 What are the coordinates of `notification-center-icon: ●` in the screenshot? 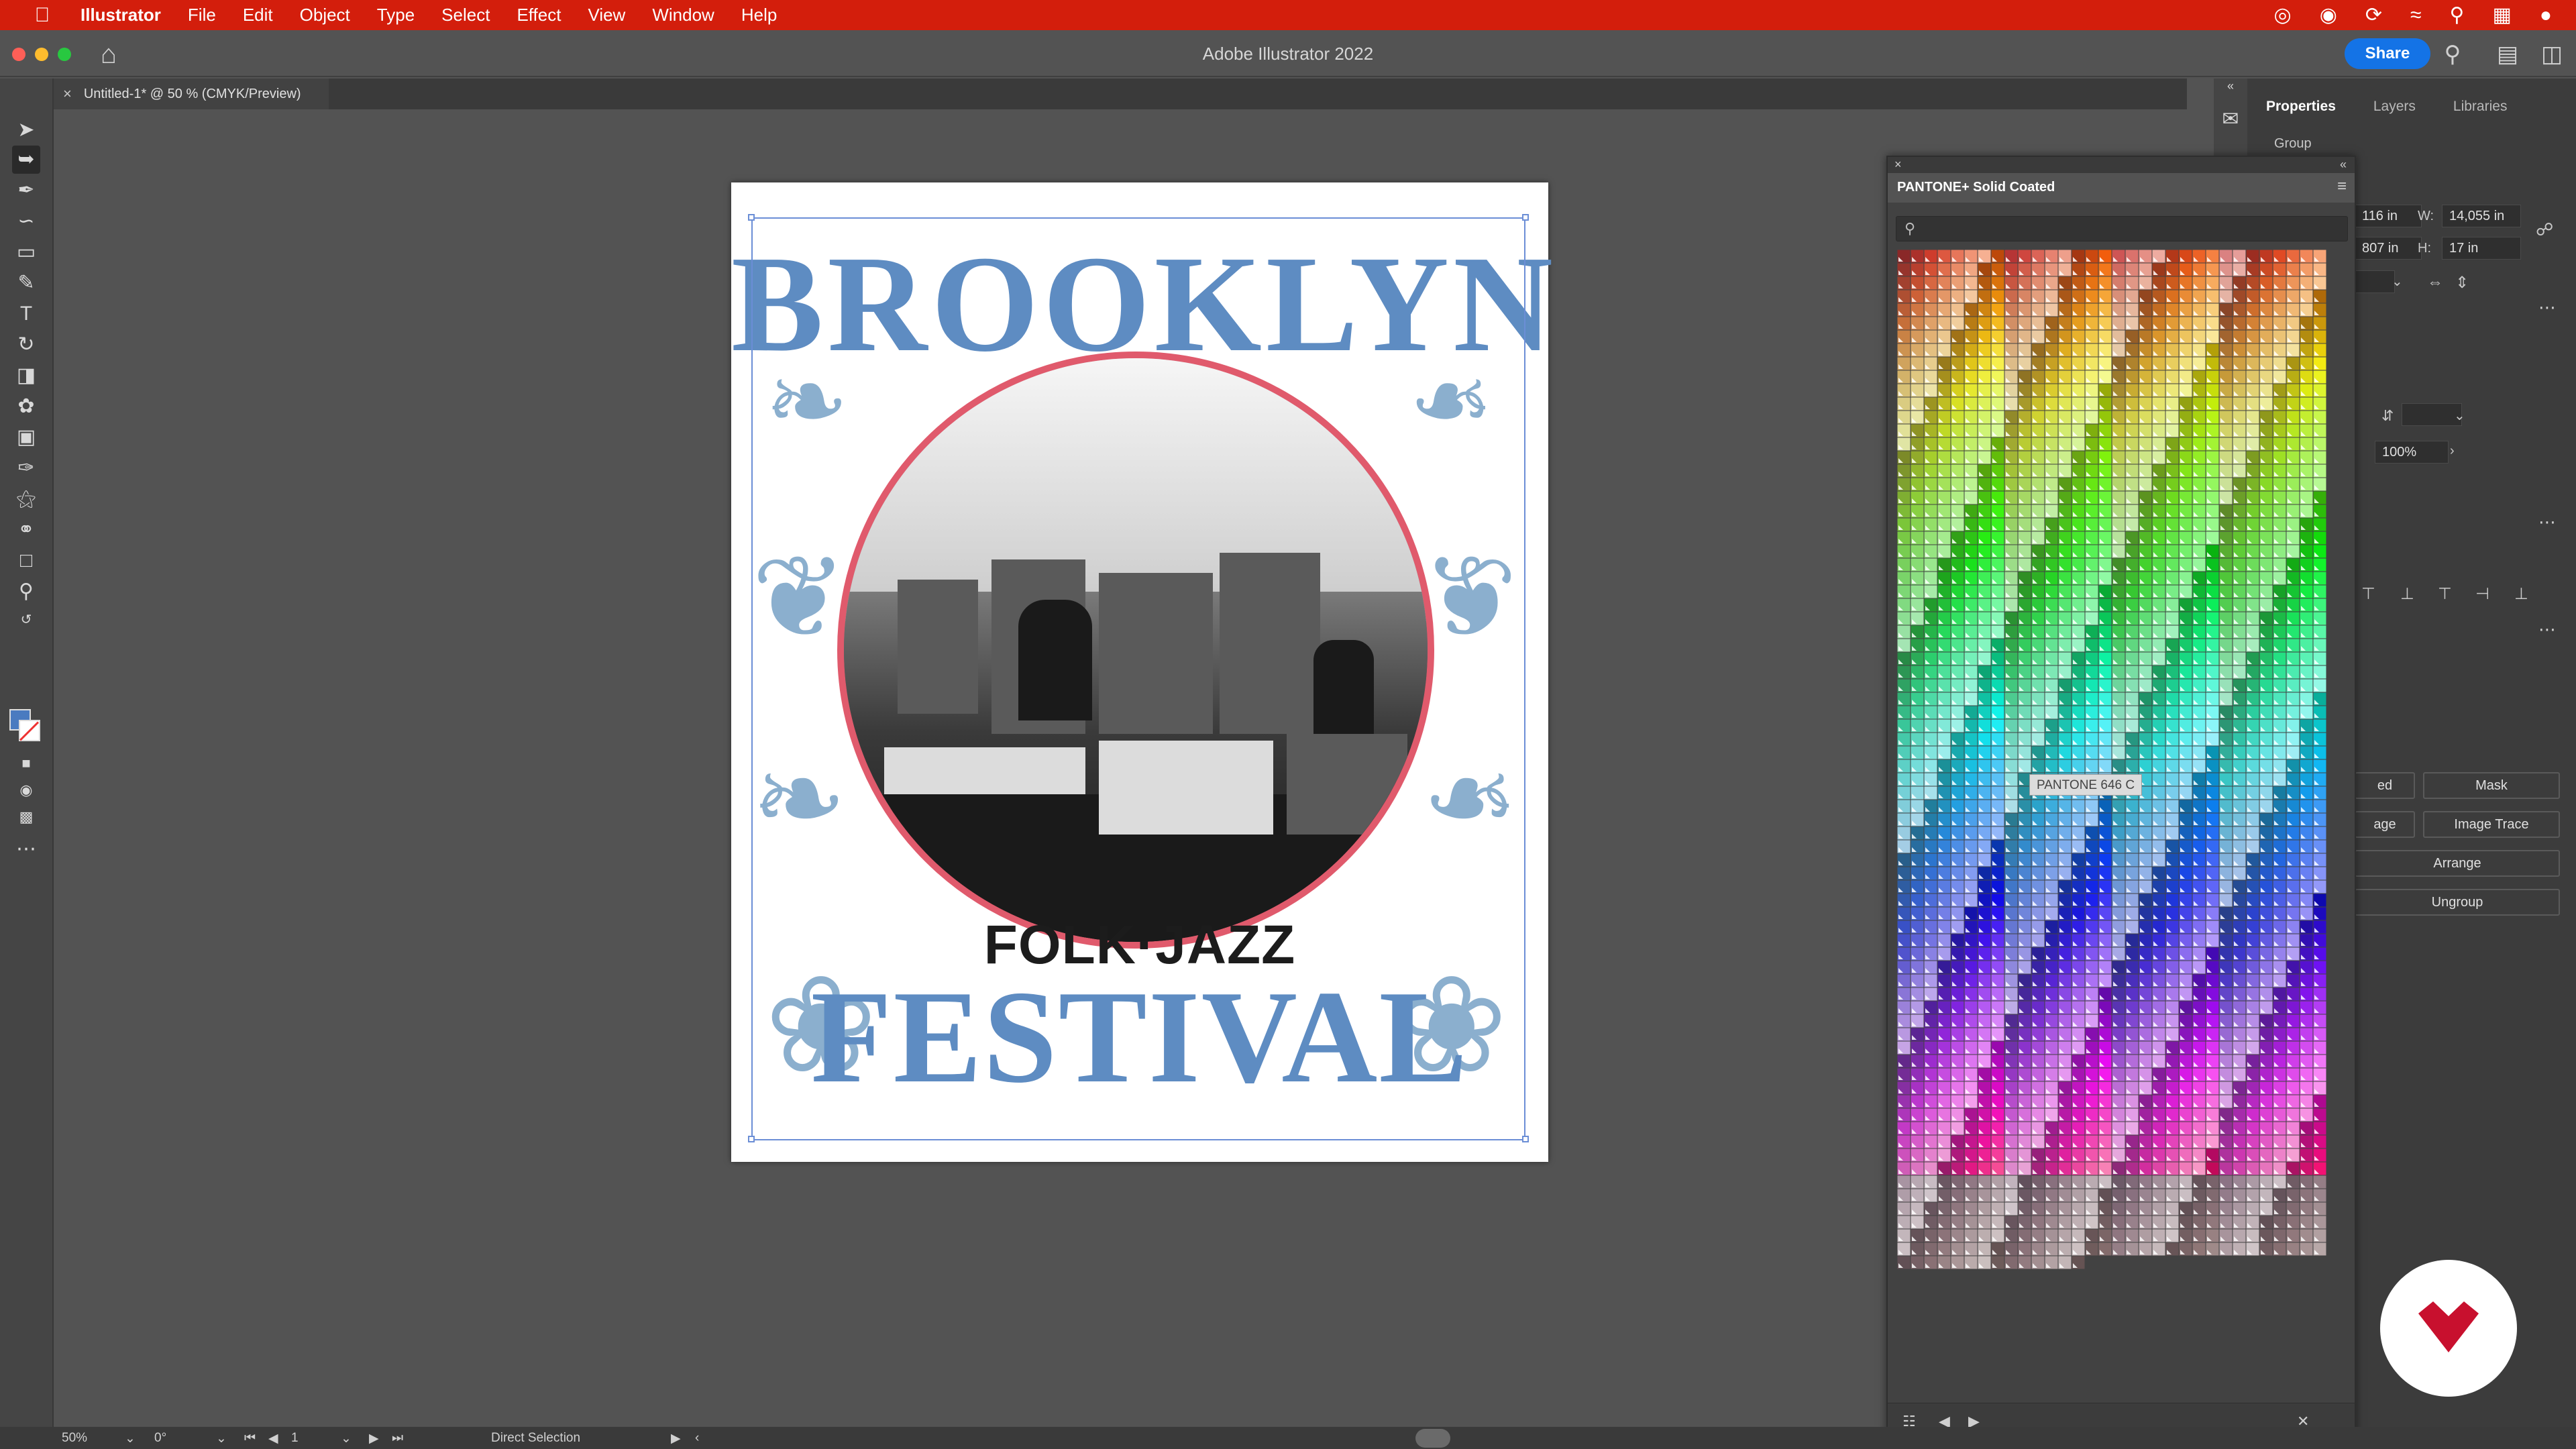 It's located at (2546, 15).